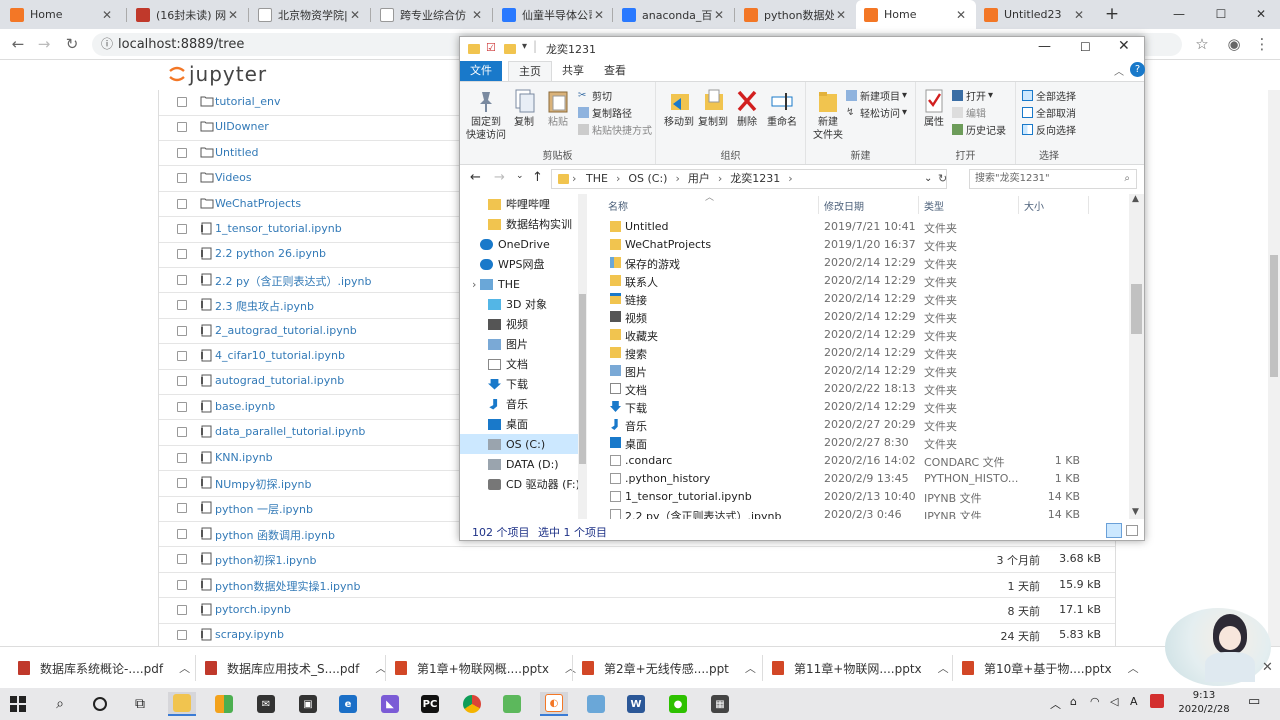 The image size is (1280, 720). Describe the element at coordinates (432, 14) in the screenshot. I see `browser-tab: 跨专业综合仿 ✕` at that location.